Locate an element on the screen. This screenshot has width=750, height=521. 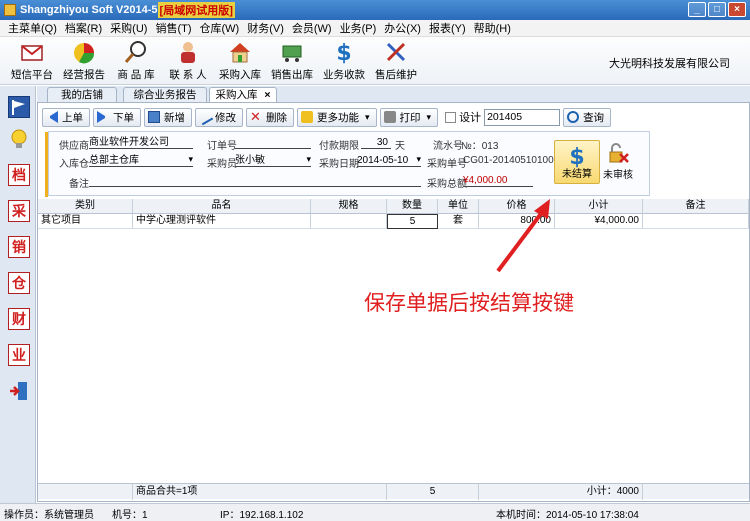
next-button: 下单 is located at coordinates (117, 117).